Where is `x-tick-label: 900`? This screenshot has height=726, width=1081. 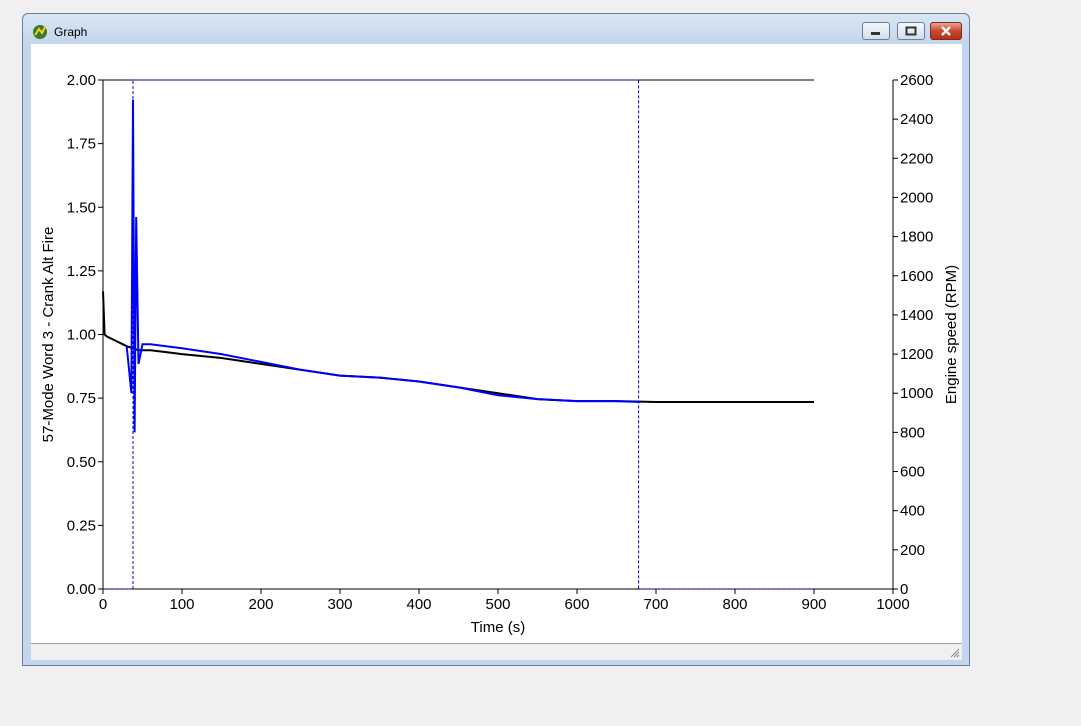 x-tick-label: 900 is located at coordinates (813, 604).